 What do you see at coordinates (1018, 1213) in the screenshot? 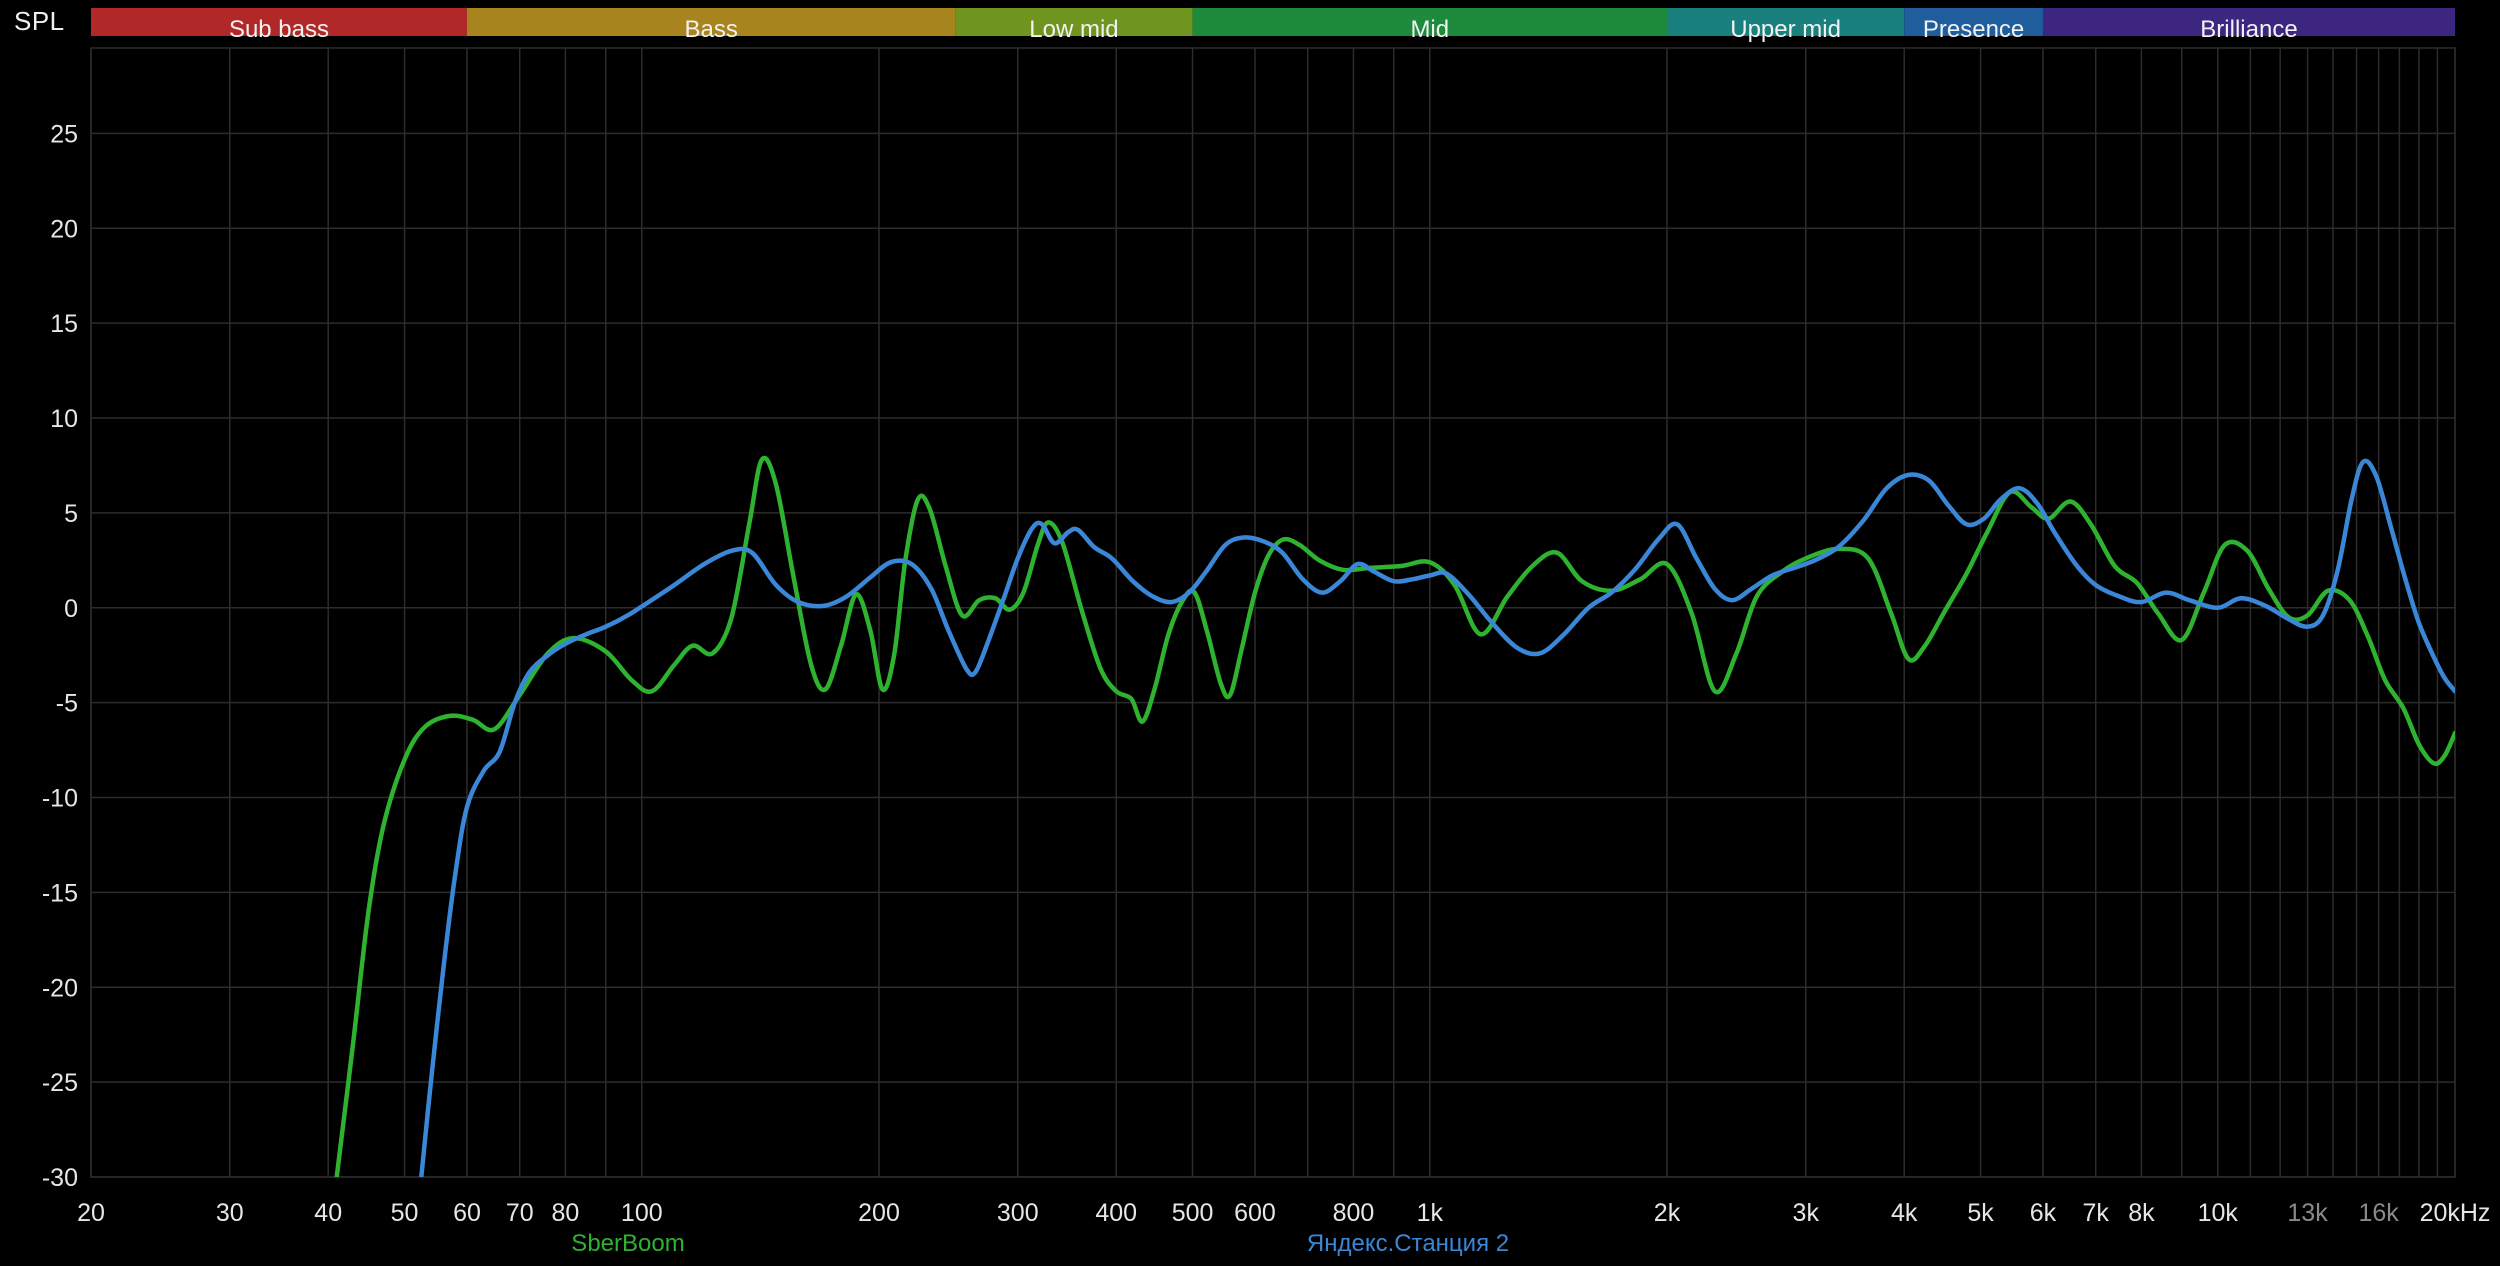
I see `x-tick-label: 300` at bounding box center [1018, 1213].